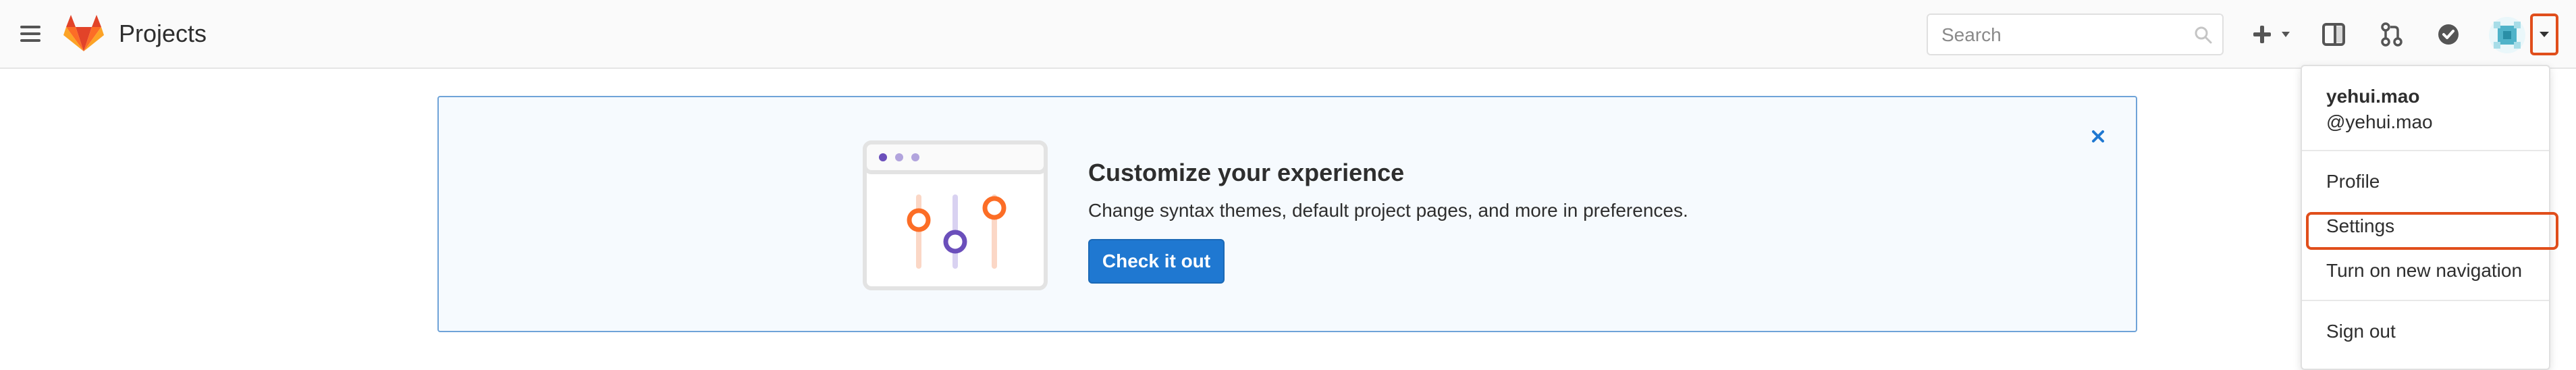 The height and width of the screenshot is (370, 2576). I want to click on preferences-illustration, so click(955, 215).